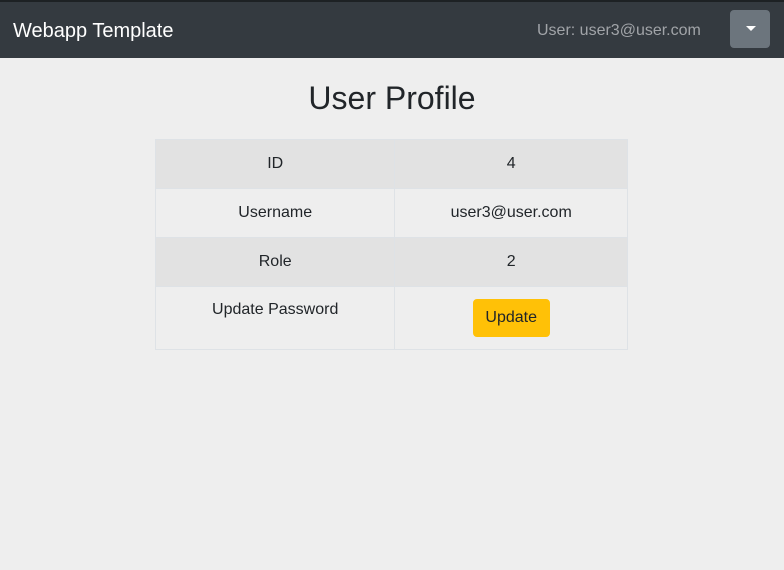 Image resolution: width=784 pixels, height=570 pixels. I want to click on table-row-update-password: Update Password Update, so click(391, 318).